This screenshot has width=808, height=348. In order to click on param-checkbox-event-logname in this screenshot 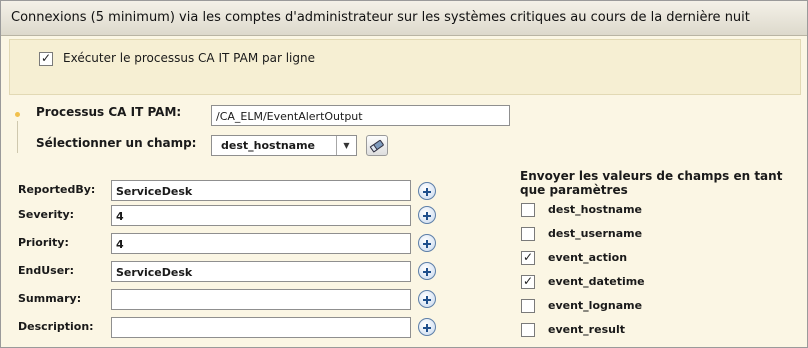, I will do `click(528, 306)`.